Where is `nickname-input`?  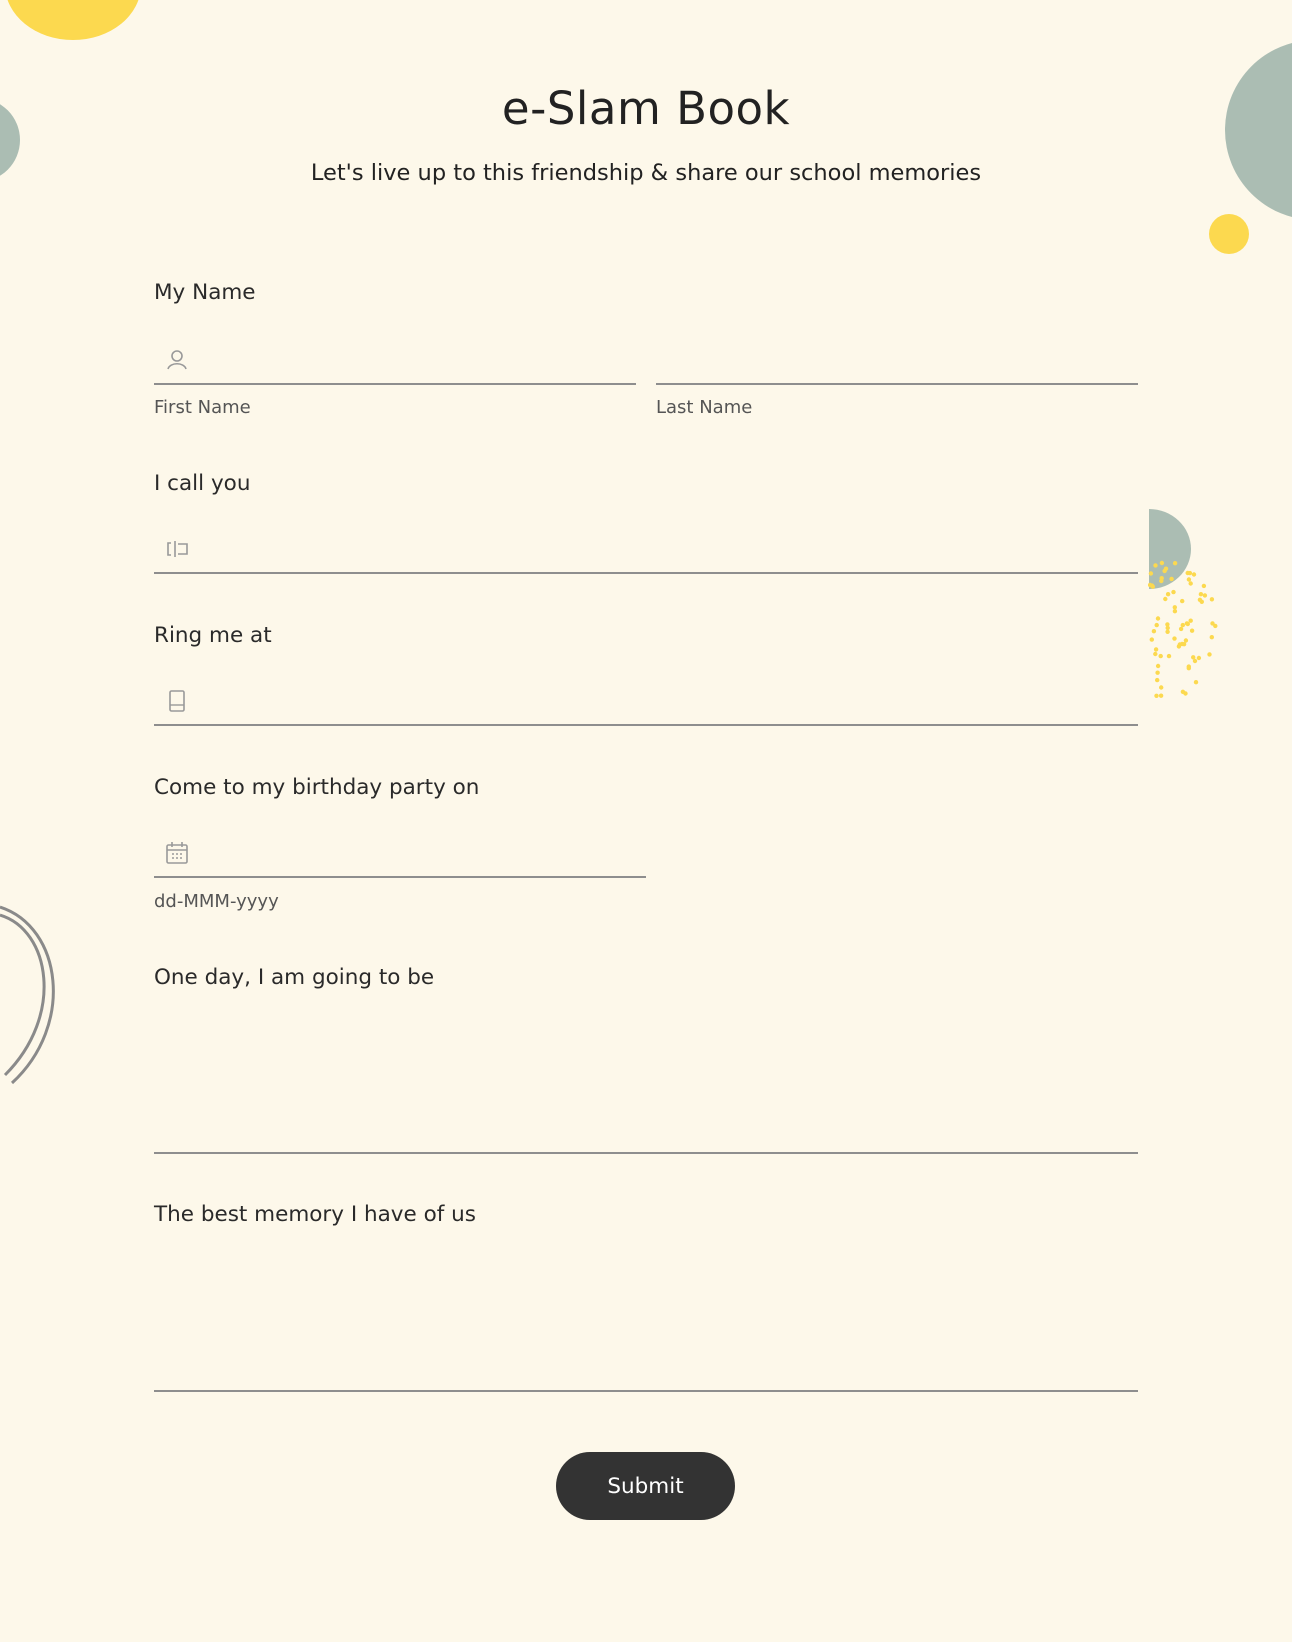
nickname-input is located at coordinates (646, 549).